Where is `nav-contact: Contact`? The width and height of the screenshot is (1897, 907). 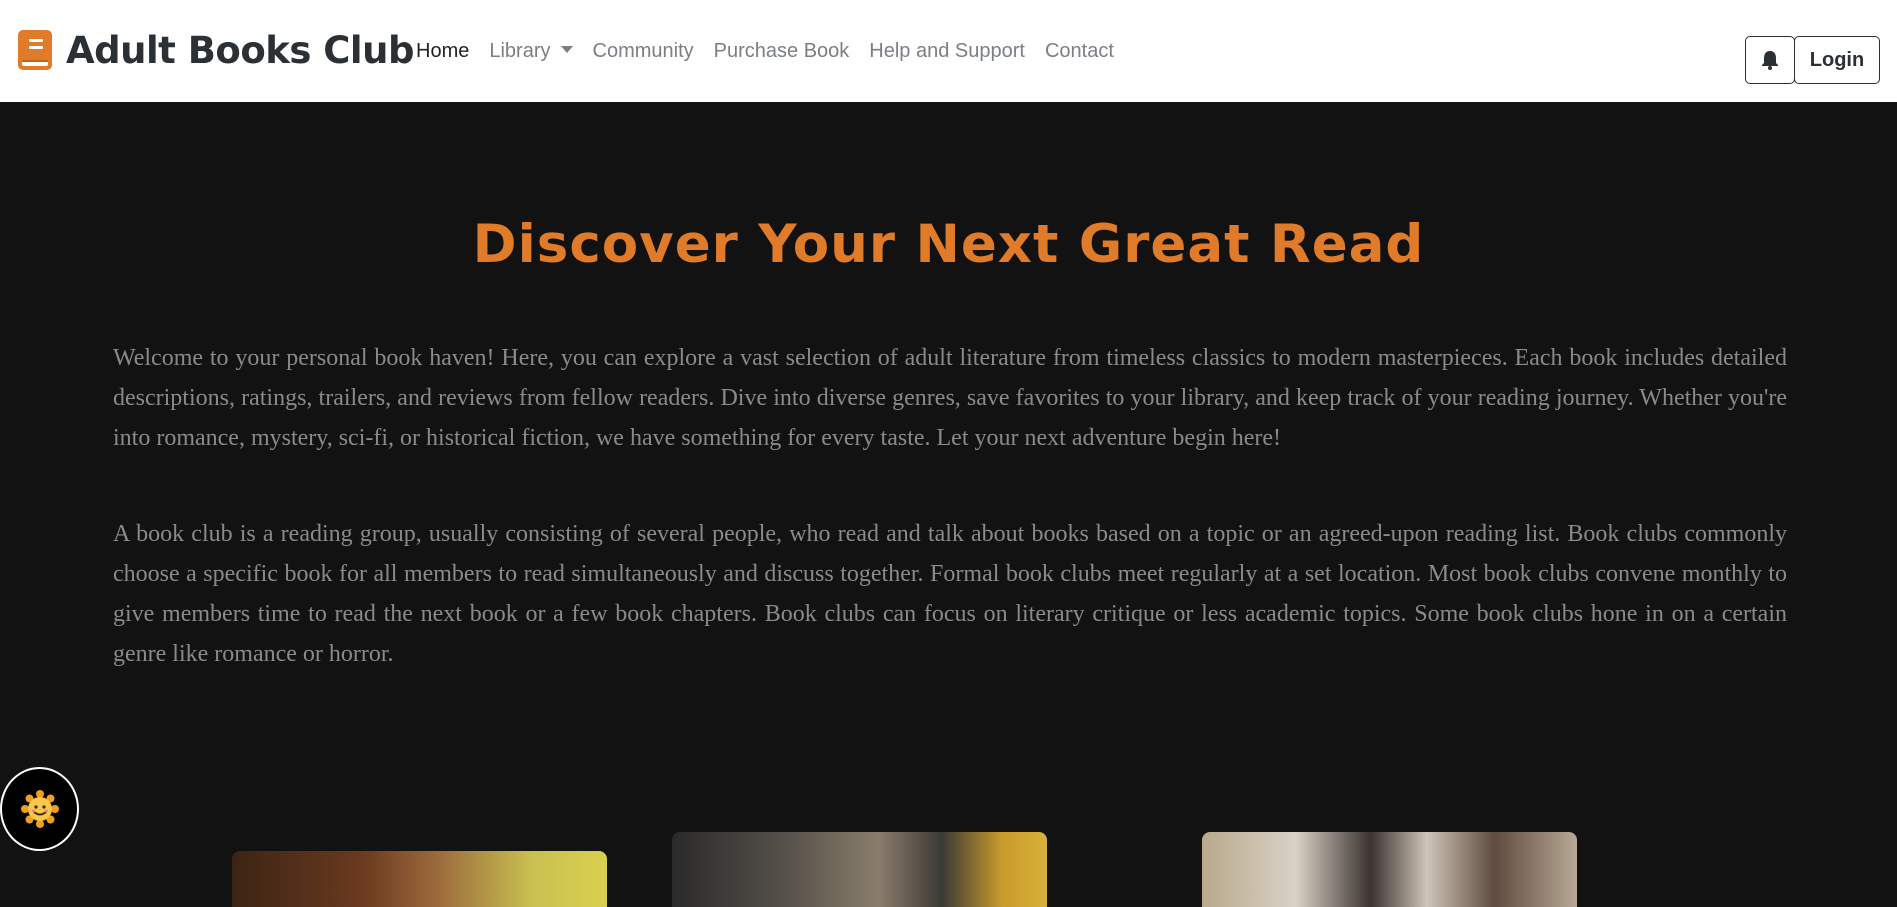
nav-contact: Contact is located at coordinates (1079, 51).